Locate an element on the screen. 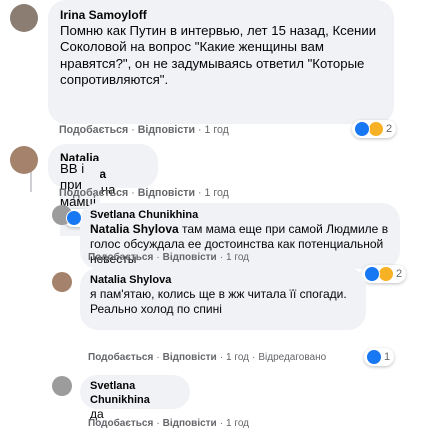 The image size is (428, 436). mention-link: Natalia Shylova is located at coordinates (134, 229).